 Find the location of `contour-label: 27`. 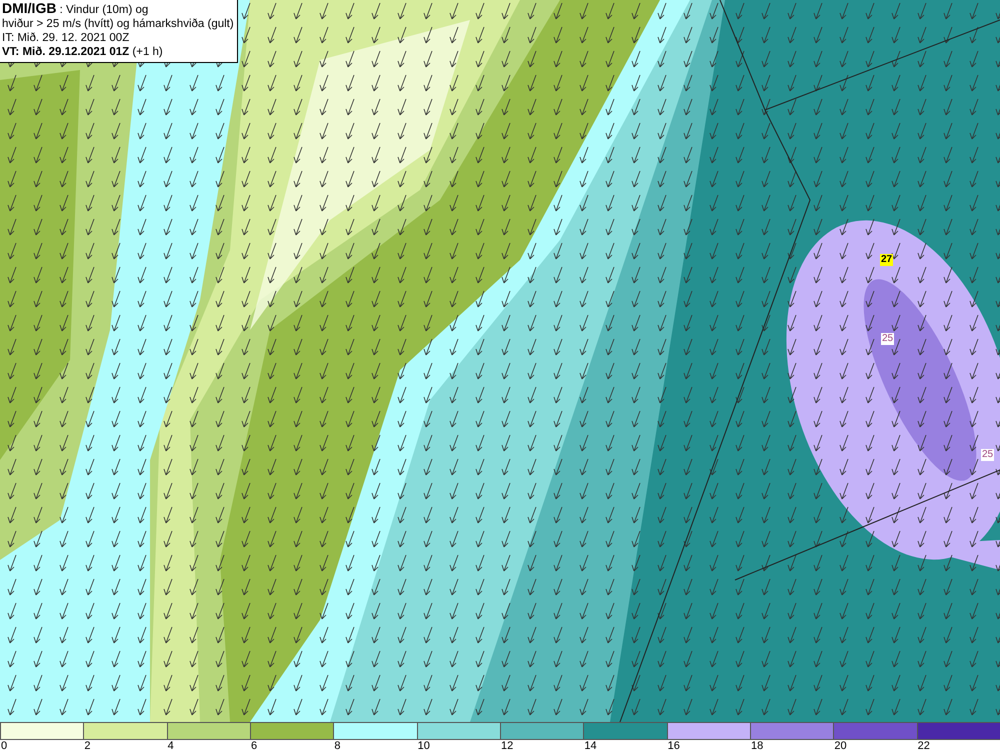

contour-label: 27 is located at coordinates (887, 260).